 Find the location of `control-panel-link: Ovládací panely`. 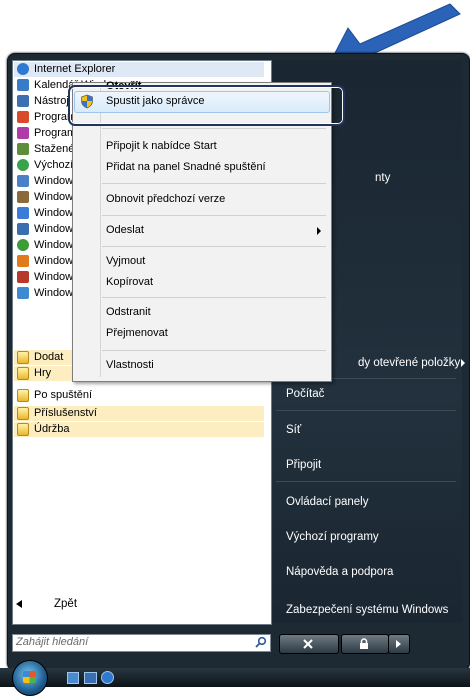

control-panel-link: Ovládací panely is located at coordinates (327, 502).